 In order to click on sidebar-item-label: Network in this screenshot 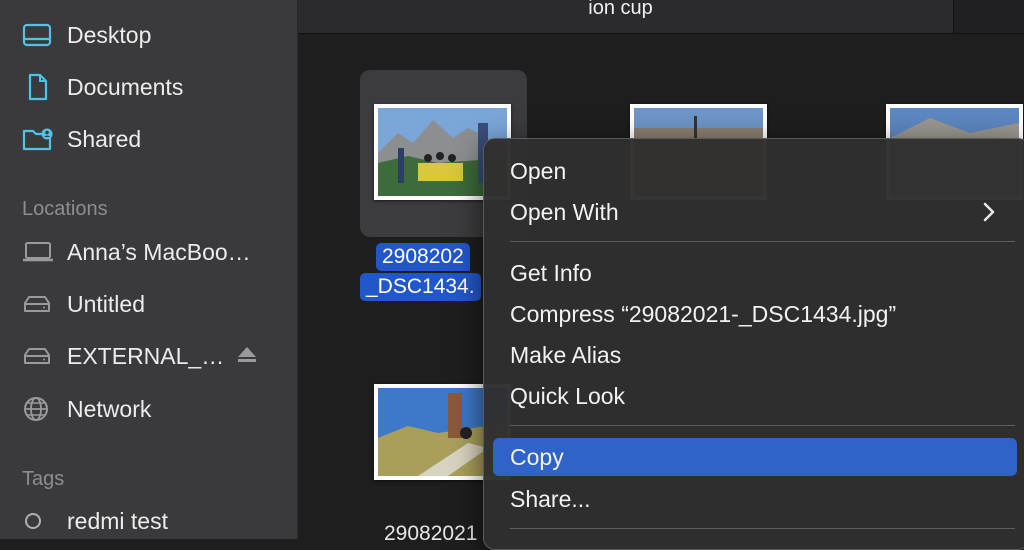, I will do `click(109, 408)`.